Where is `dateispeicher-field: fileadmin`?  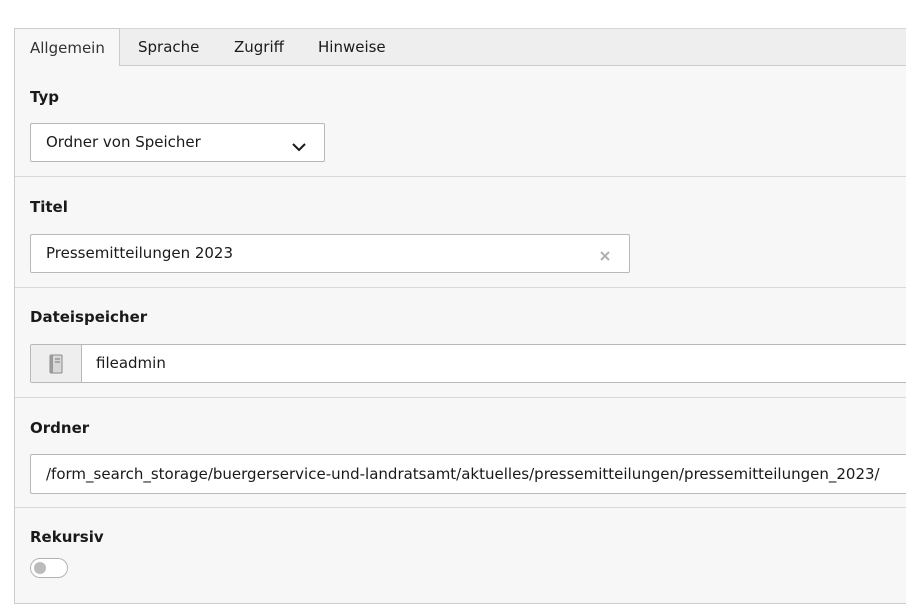 dateispeicher-field: fileadmin is located at coordinates (468, 363).